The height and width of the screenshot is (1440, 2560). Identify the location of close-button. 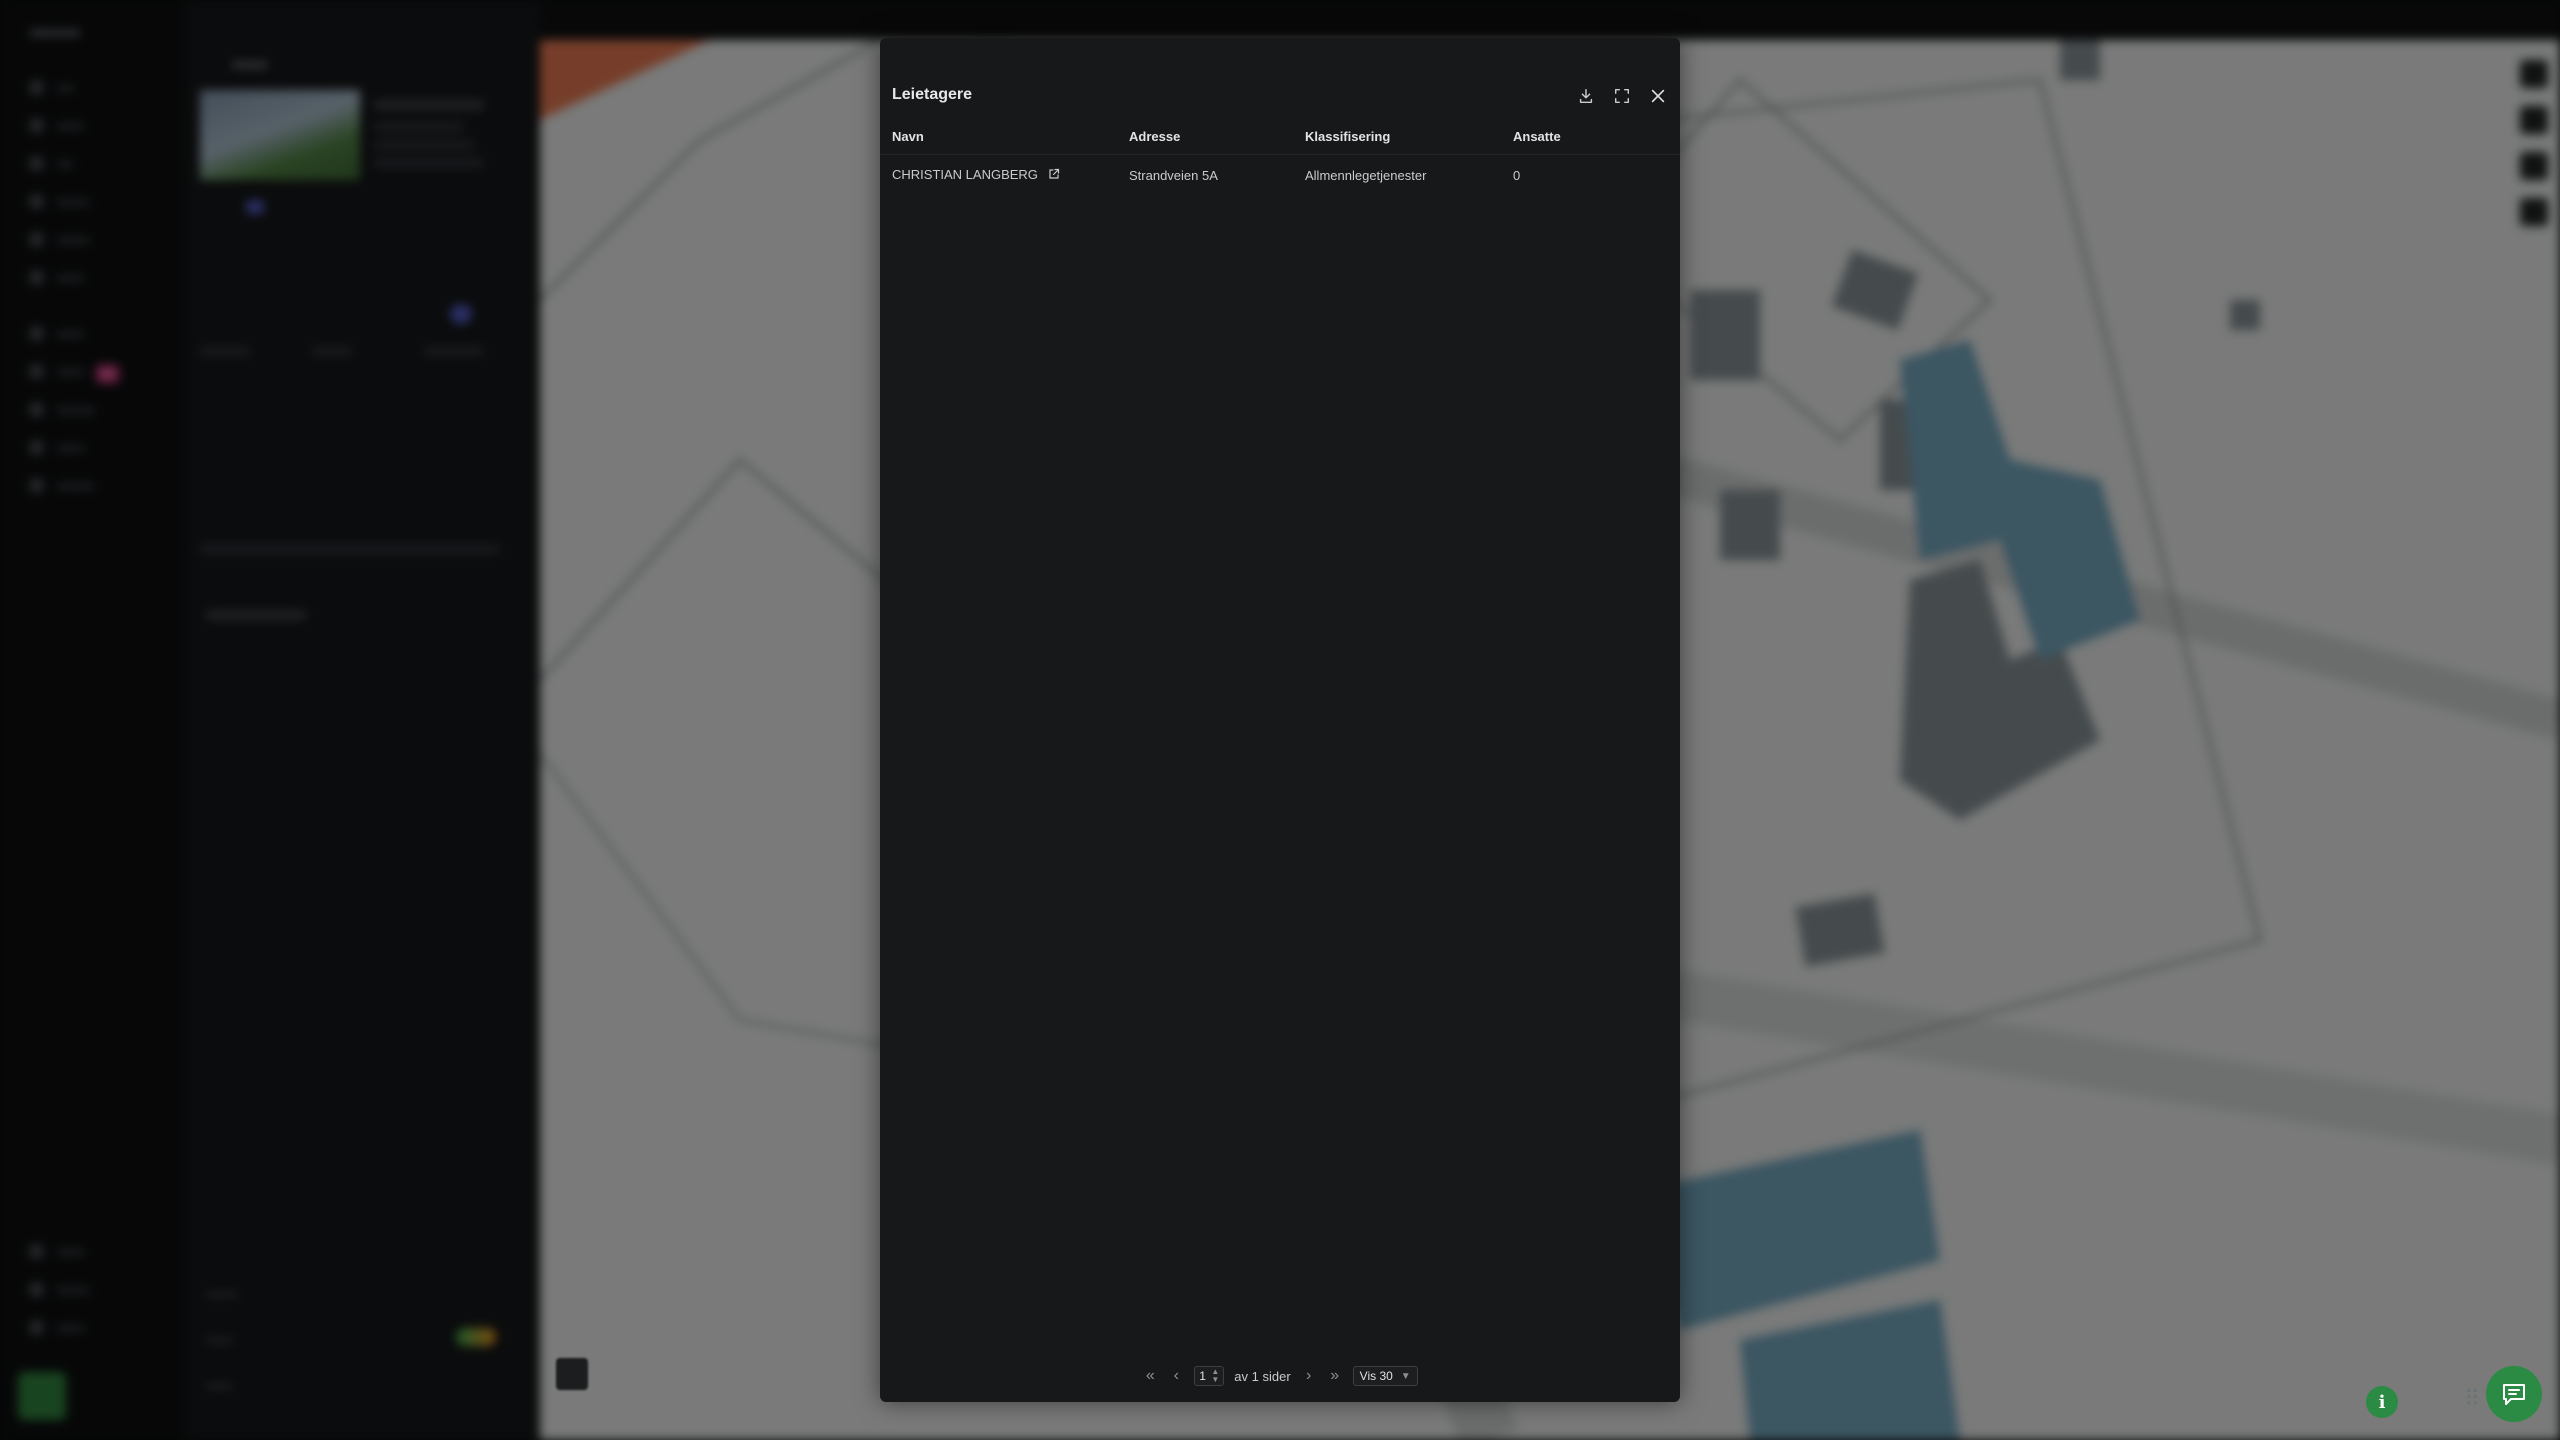
(1658, 96).